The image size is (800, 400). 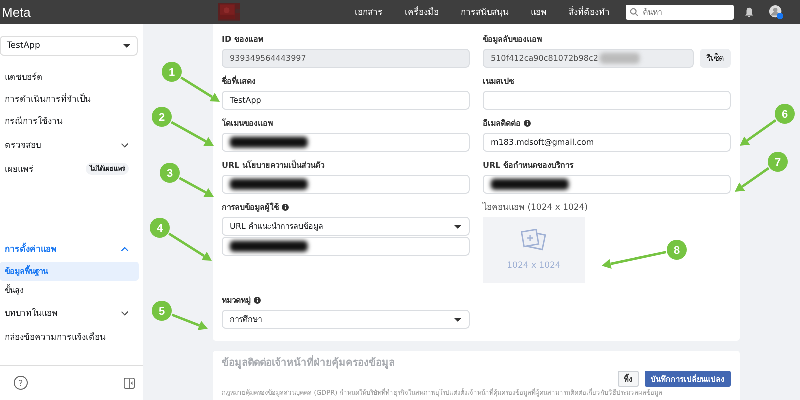 I want to click on dropdown: การศึกษา, so click(x=346, y=319).